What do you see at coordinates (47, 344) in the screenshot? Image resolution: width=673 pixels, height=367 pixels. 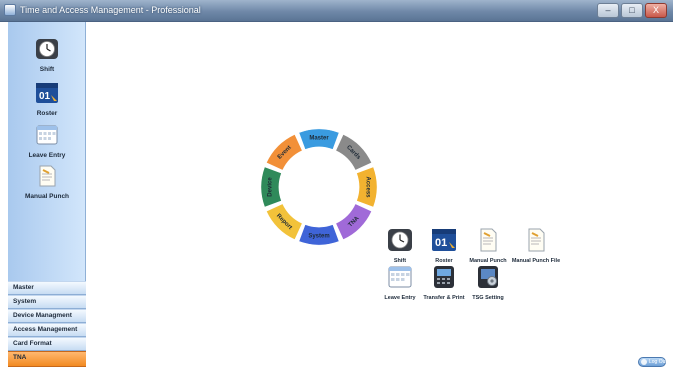 I see `nav-card-format: Card Format` at bounding box center [47, 344].